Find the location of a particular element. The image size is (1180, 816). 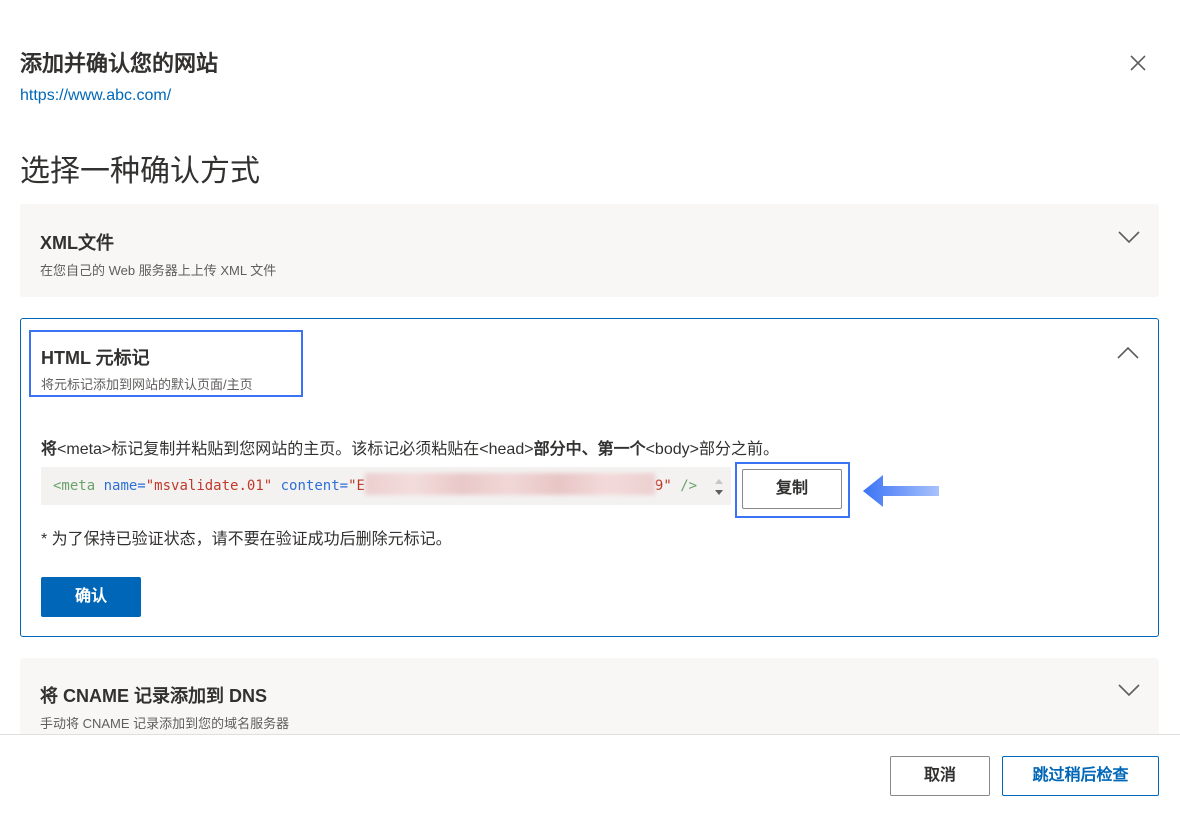

cancel-button: 取消 is located at coordinates (940, 776).